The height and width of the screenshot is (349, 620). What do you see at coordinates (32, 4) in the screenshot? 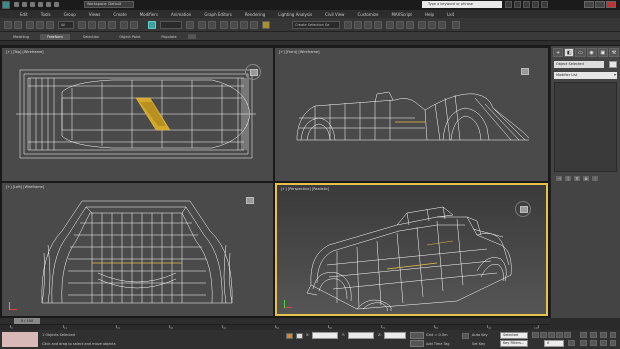
I see `save-icon` at bounding box center [32, 4].